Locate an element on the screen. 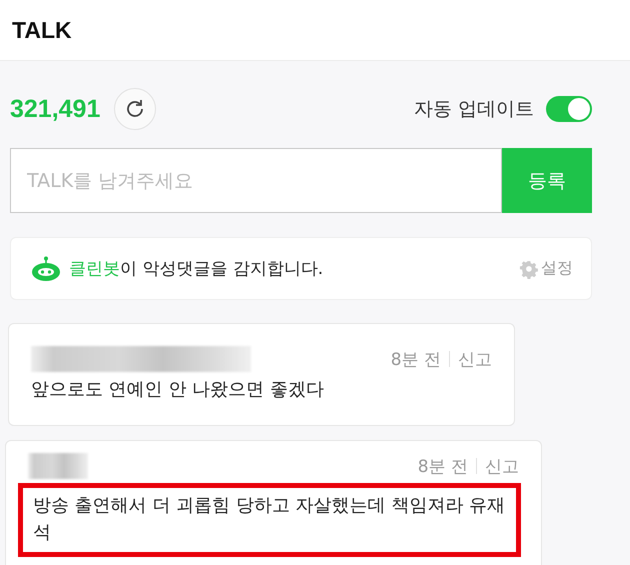 The height and width of the screenshot is (565, 630). robot-icon is located at coordinates (46, 269).